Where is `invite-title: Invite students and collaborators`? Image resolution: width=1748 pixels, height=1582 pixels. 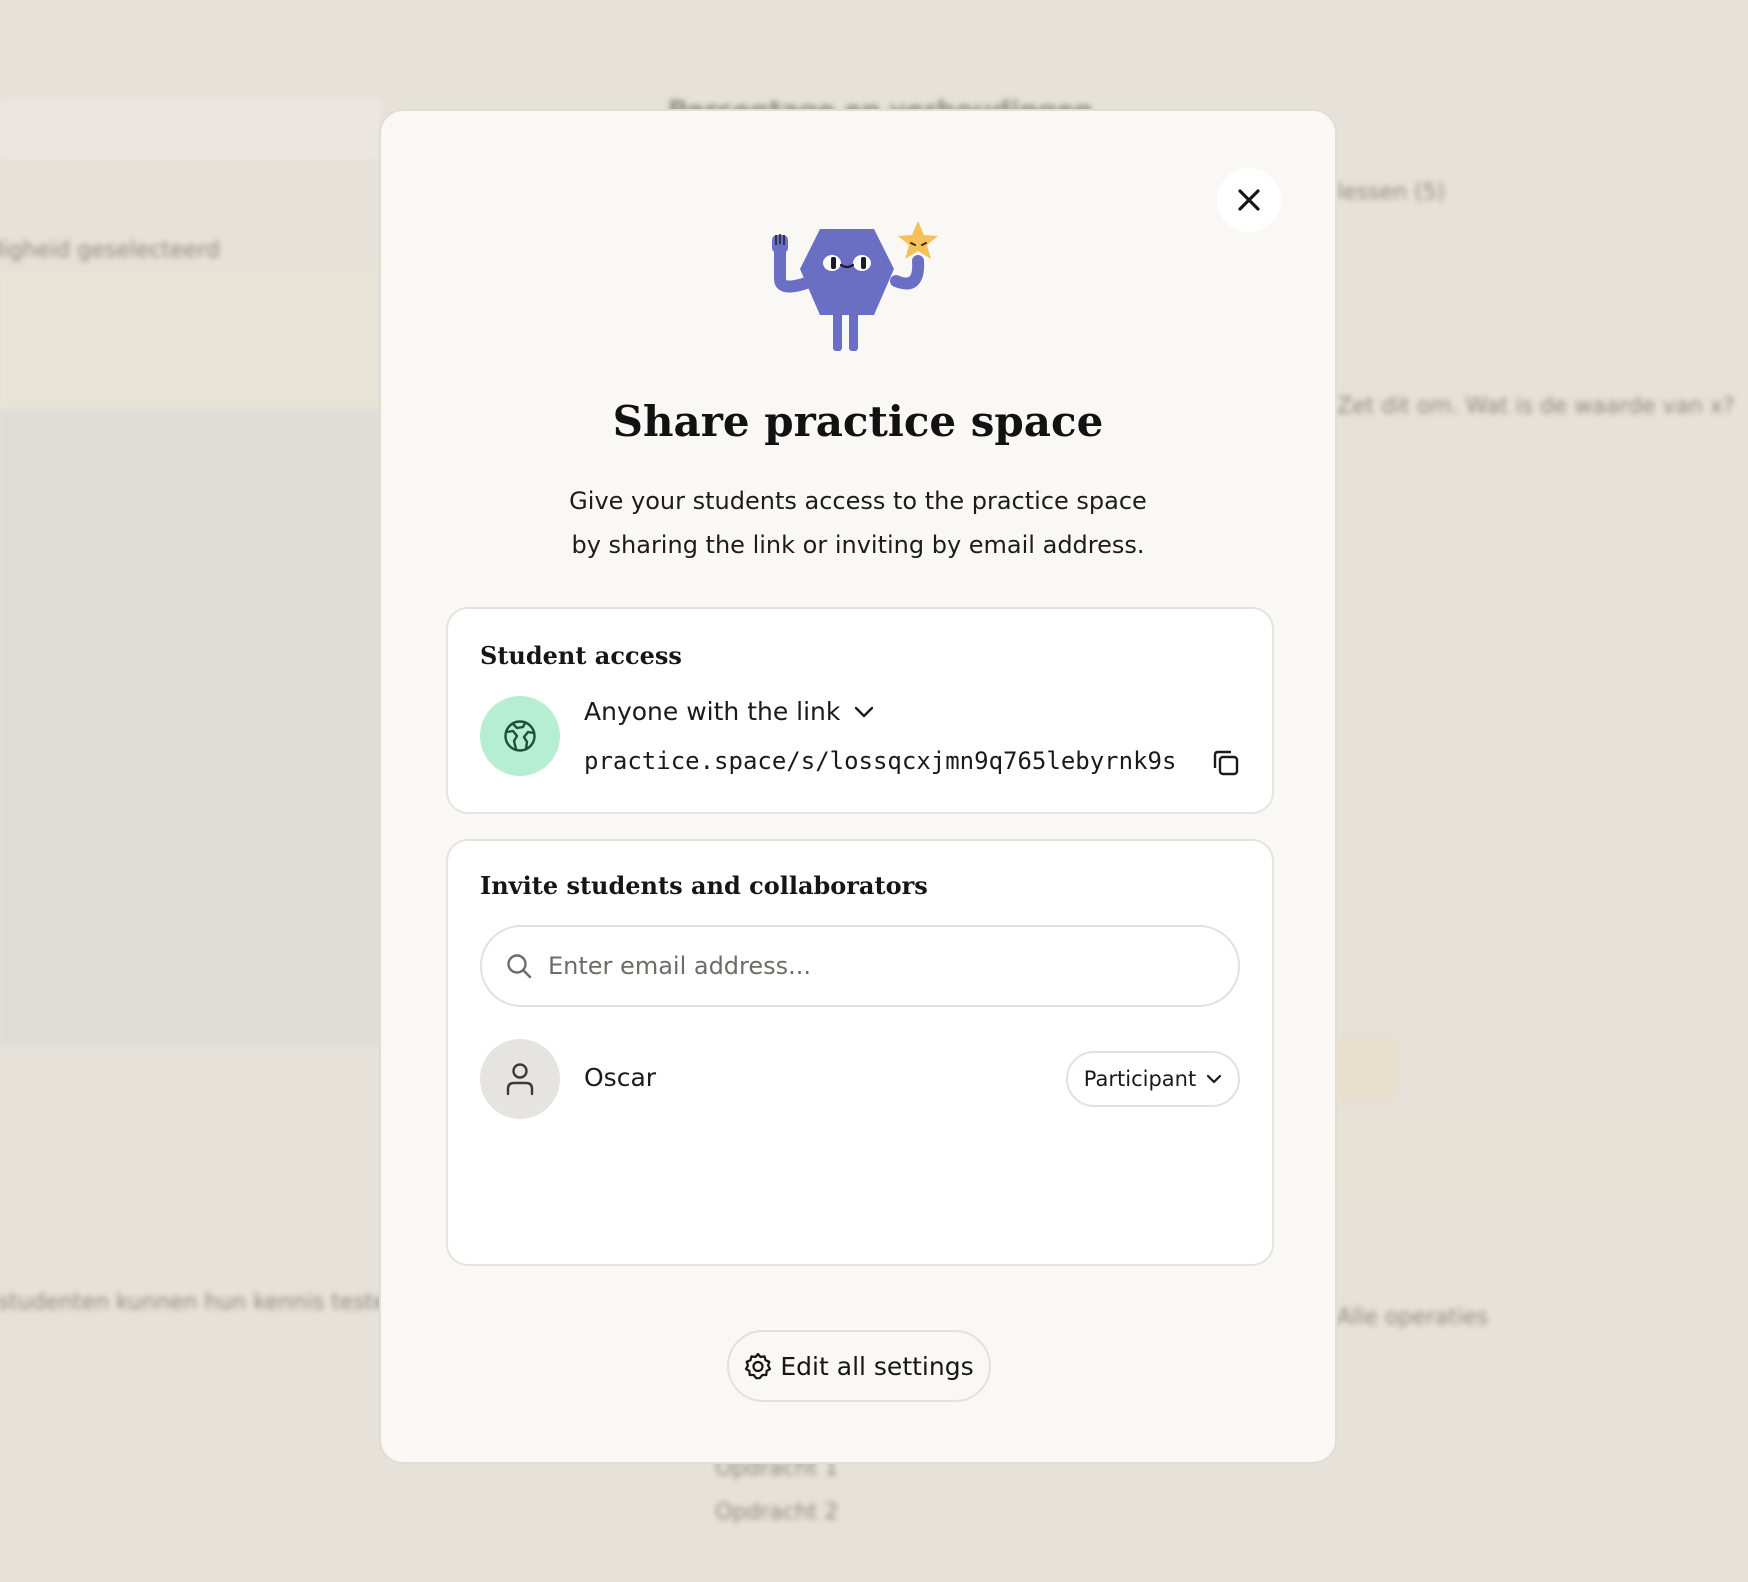 invite-title: Invite students and collaborators is located at coordinates (704, 885).